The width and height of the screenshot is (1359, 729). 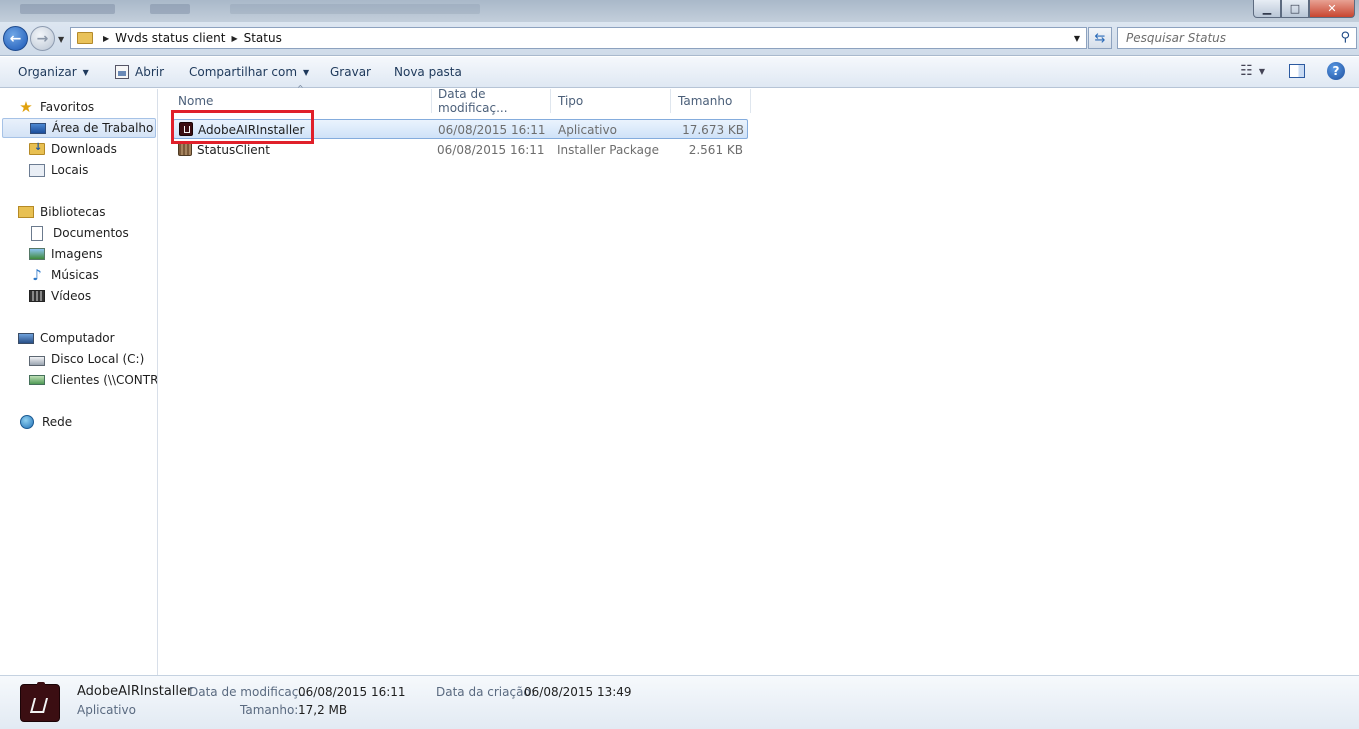 I want to click on organize-button: Organizar ▼, so click(x=53, y=72).